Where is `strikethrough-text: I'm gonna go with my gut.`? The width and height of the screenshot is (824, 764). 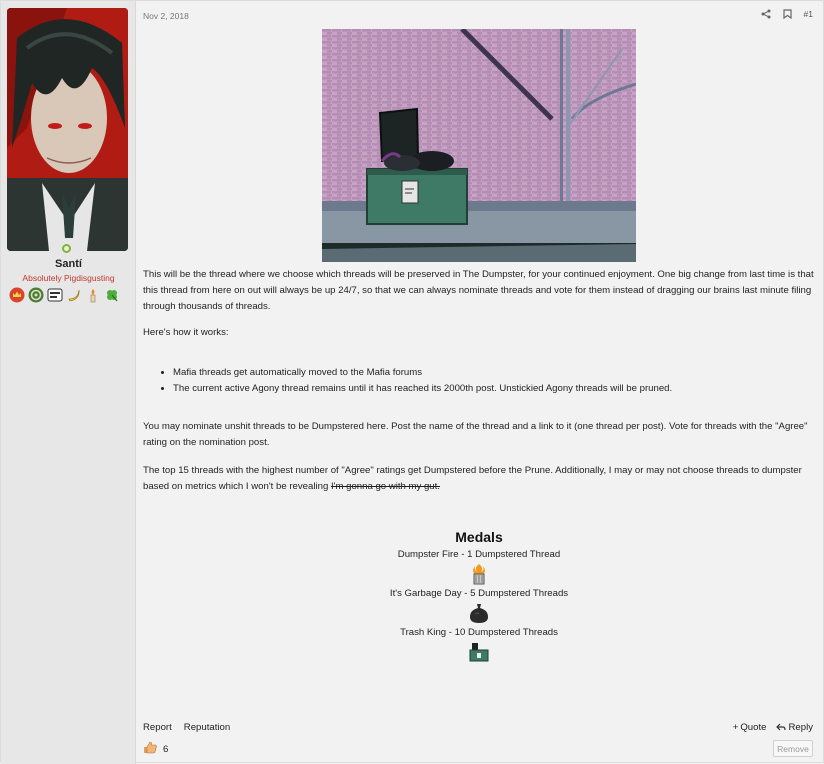 strikethrough-text: I'm gonna go with my gut. is located at coordinates (385, 486).